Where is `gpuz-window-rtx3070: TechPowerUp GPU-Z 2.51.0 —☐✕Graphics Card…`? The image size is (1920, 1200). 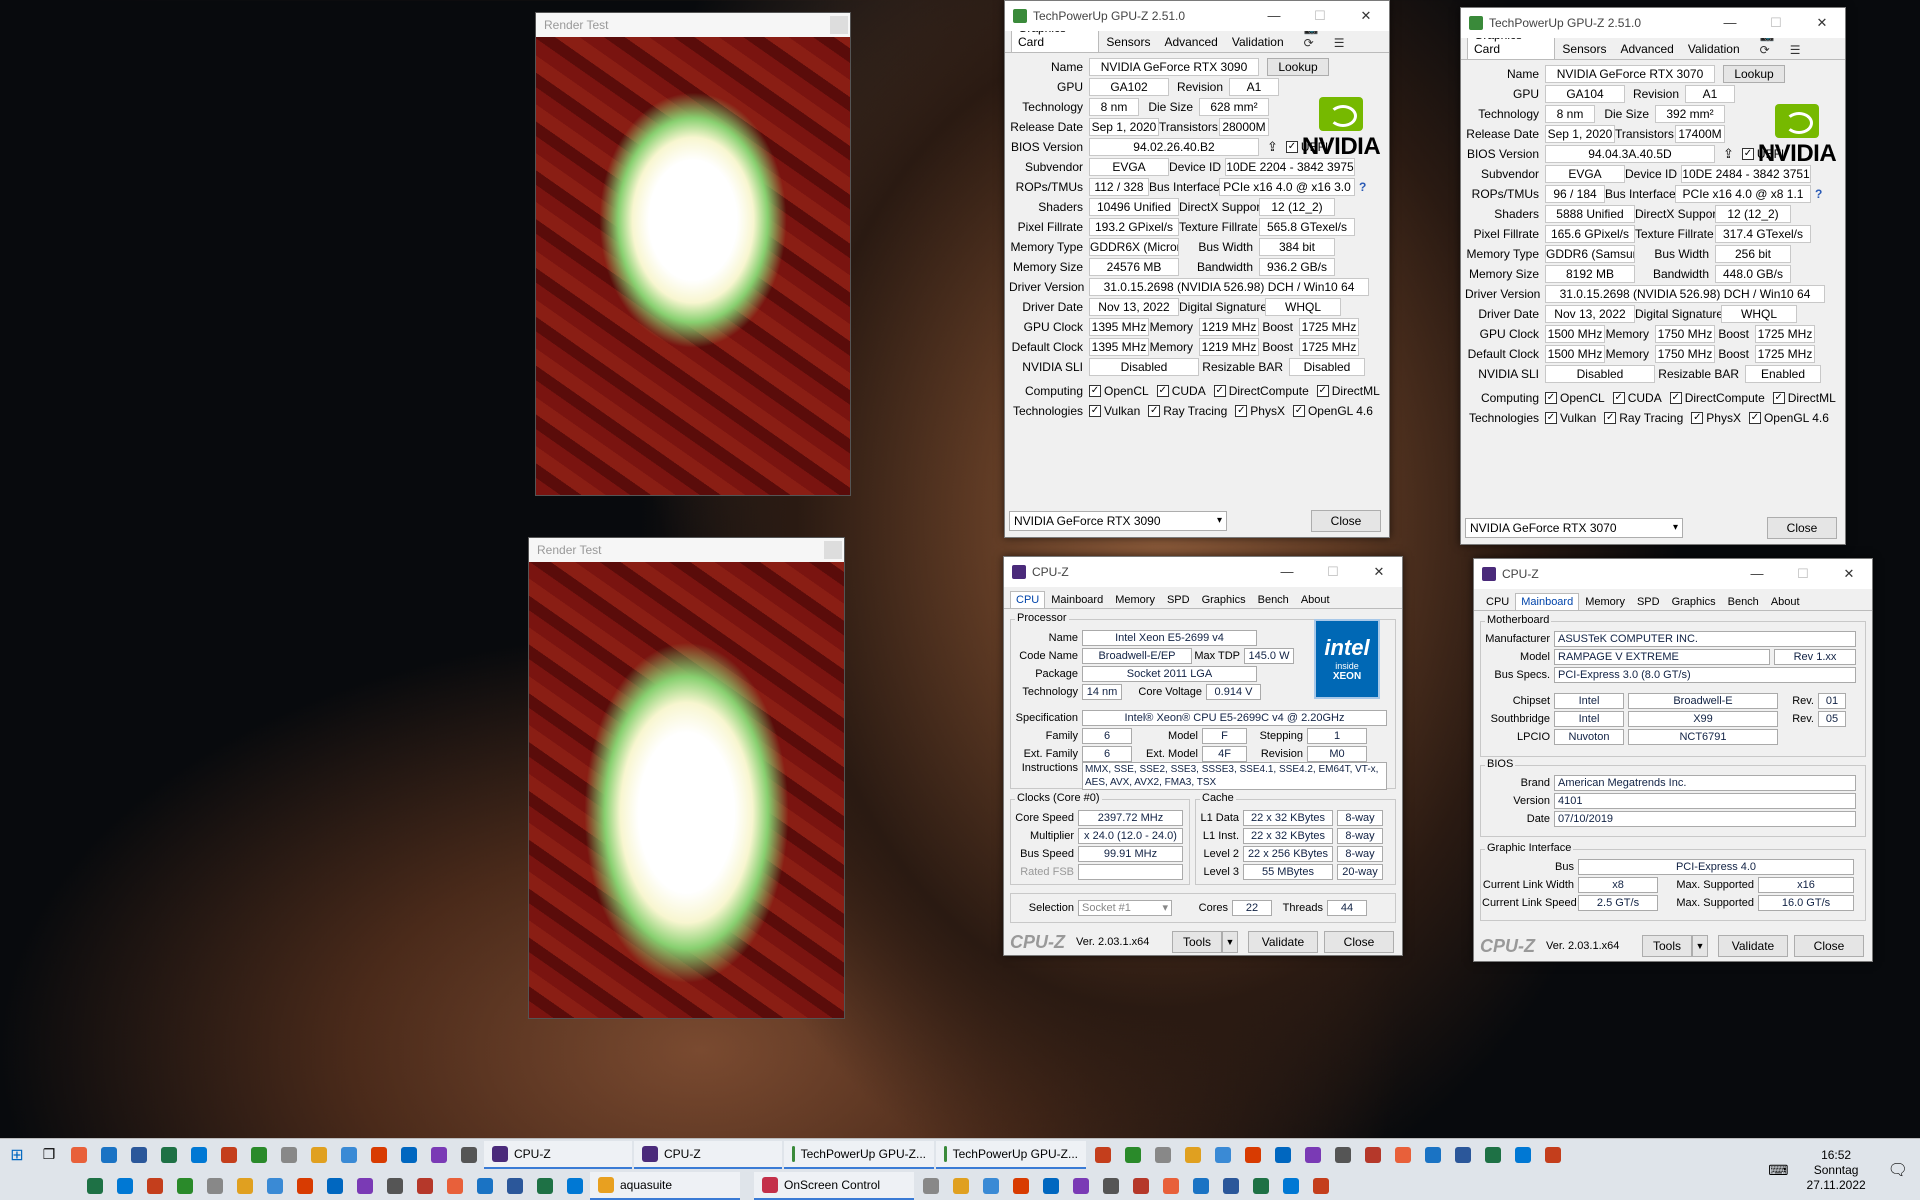
gpuz-window-rtx3070: TechPowerUp GPU-Z 2.51.0 —☐✕Graphics Card… is located at coordinates (1653, 276).